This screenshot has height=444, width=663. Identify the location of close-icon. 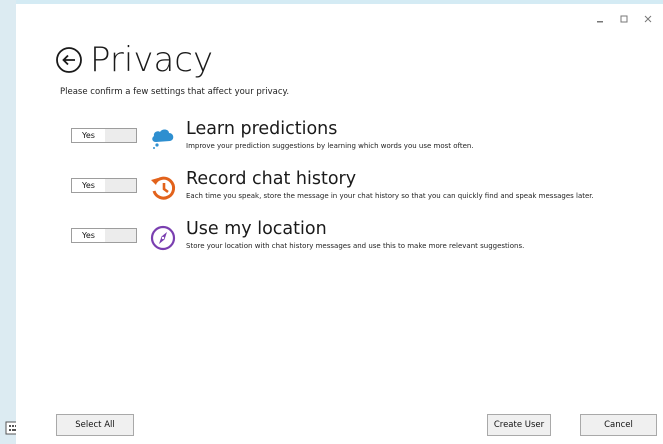
(648, 19).